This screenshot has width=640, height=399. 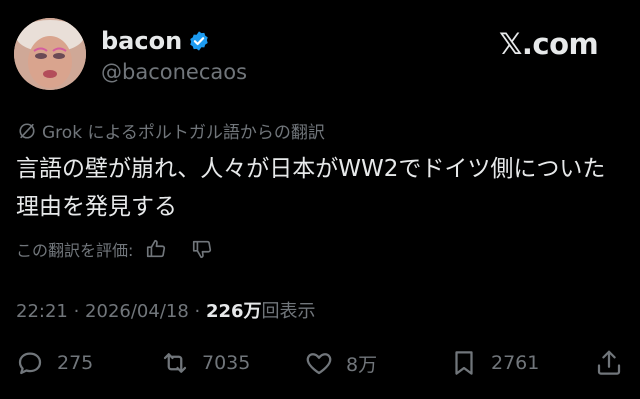 I want to click on like-icon, so click(x=319, y=364).